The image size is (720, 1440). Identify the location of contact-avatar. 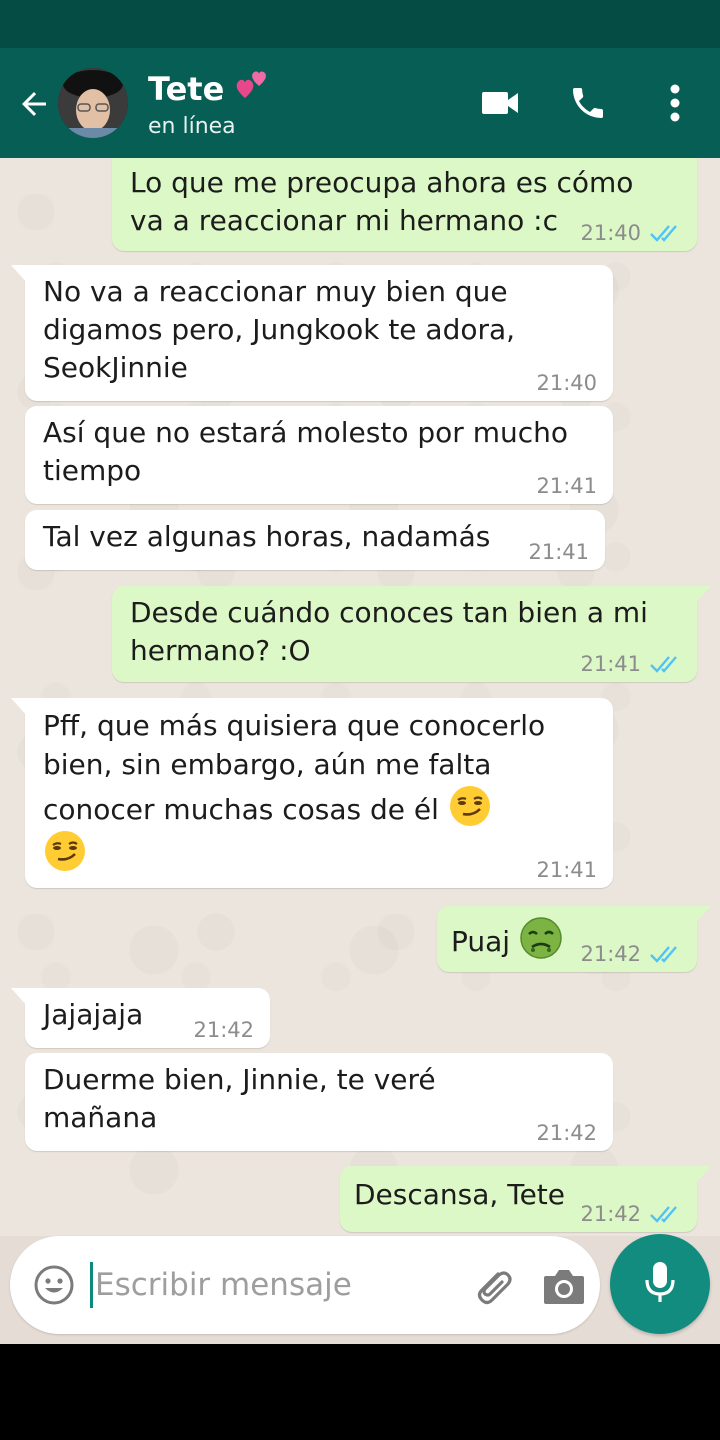
(93, 103).